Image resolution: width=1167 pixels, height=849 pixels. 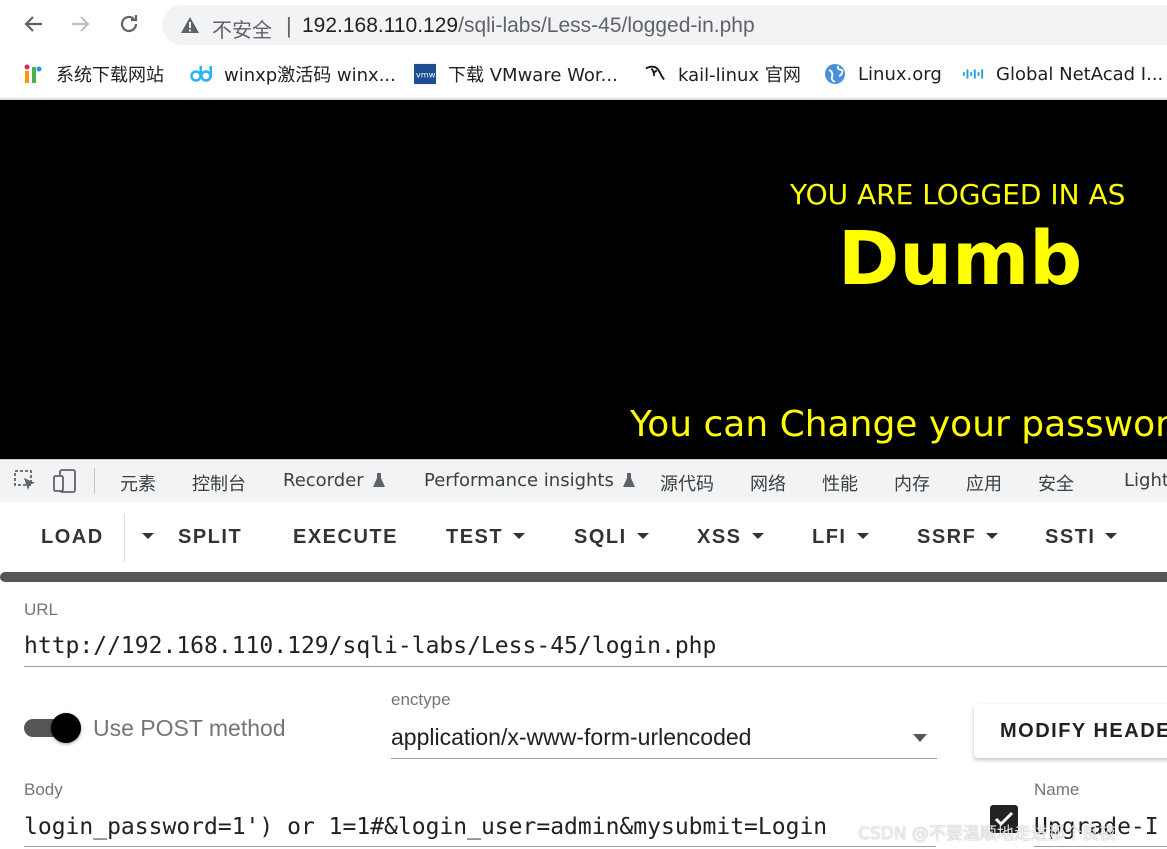 What do you see at coordinates (519, 480) in the screenshot?
I see `tab-performance-insights-label: Performance insights` at bounding box center [519, 480].